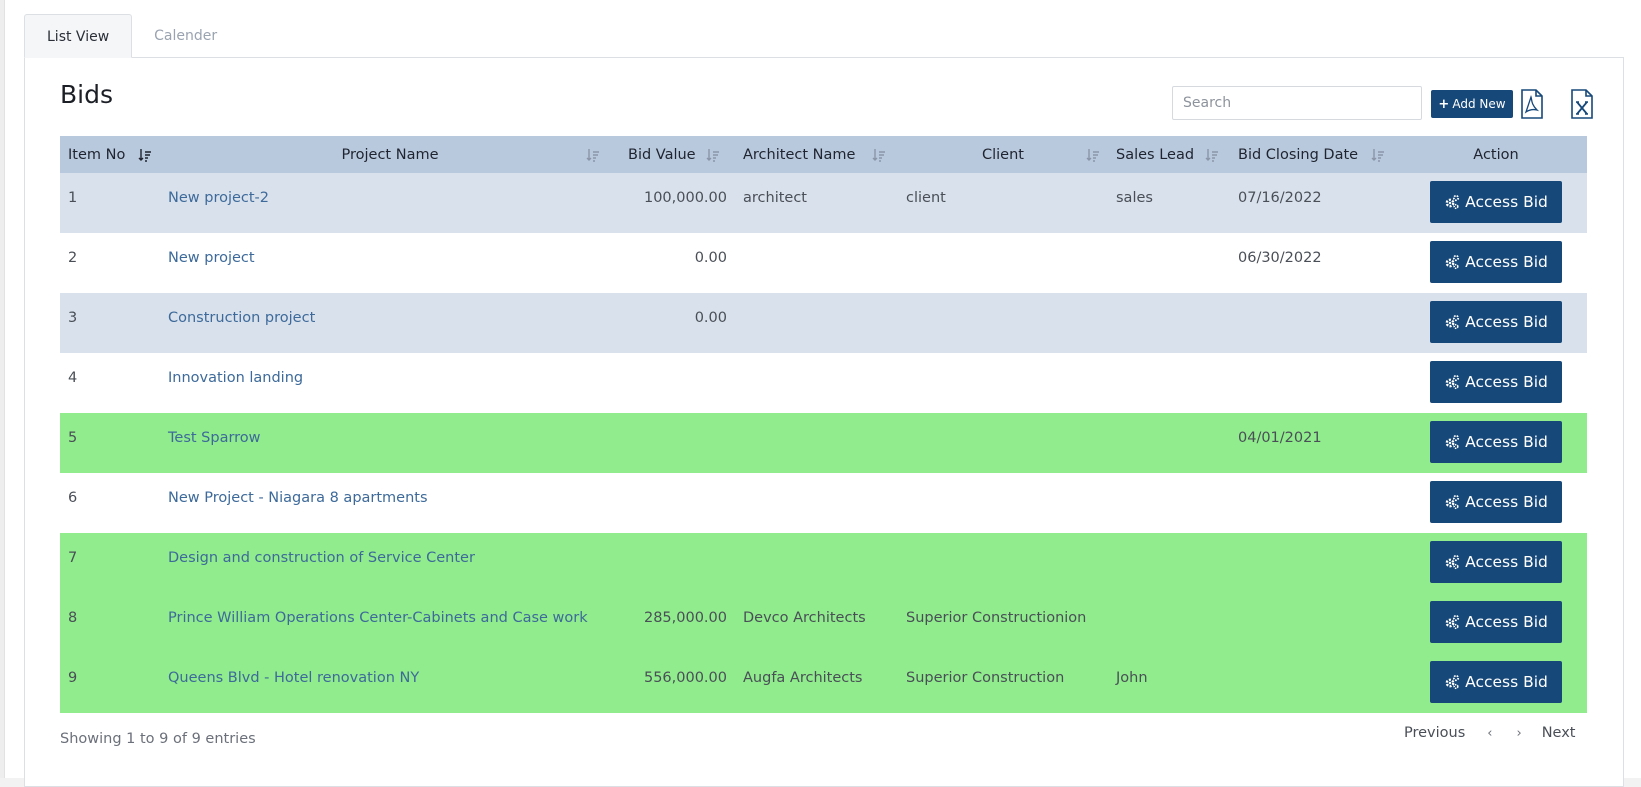 The width and height of the screenshot is (1641, 787). I want to click on project-name-link: New project-2, so click(390, 203).